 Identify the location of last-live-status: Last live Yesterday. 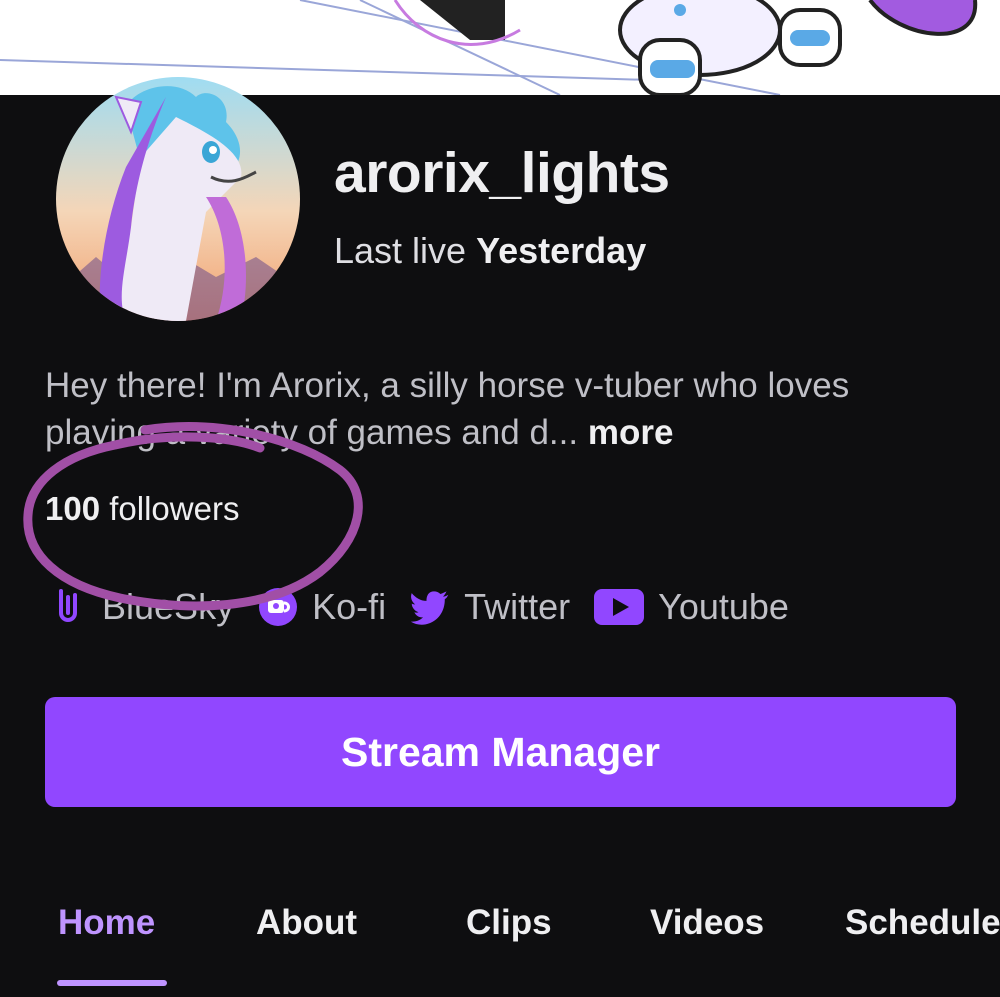
(490, 251).